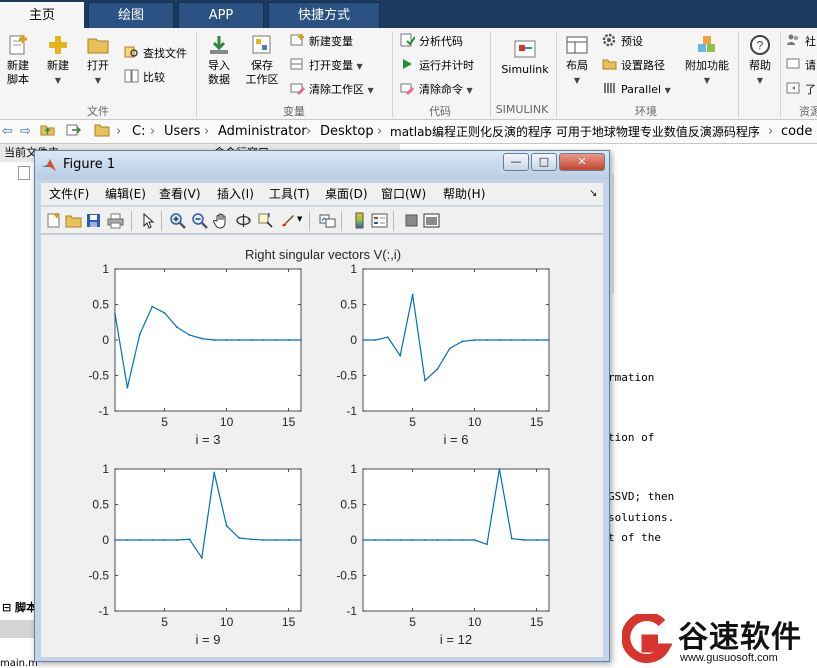  I want to click on parallel-button: Parallel ▼, so click(636, 90).